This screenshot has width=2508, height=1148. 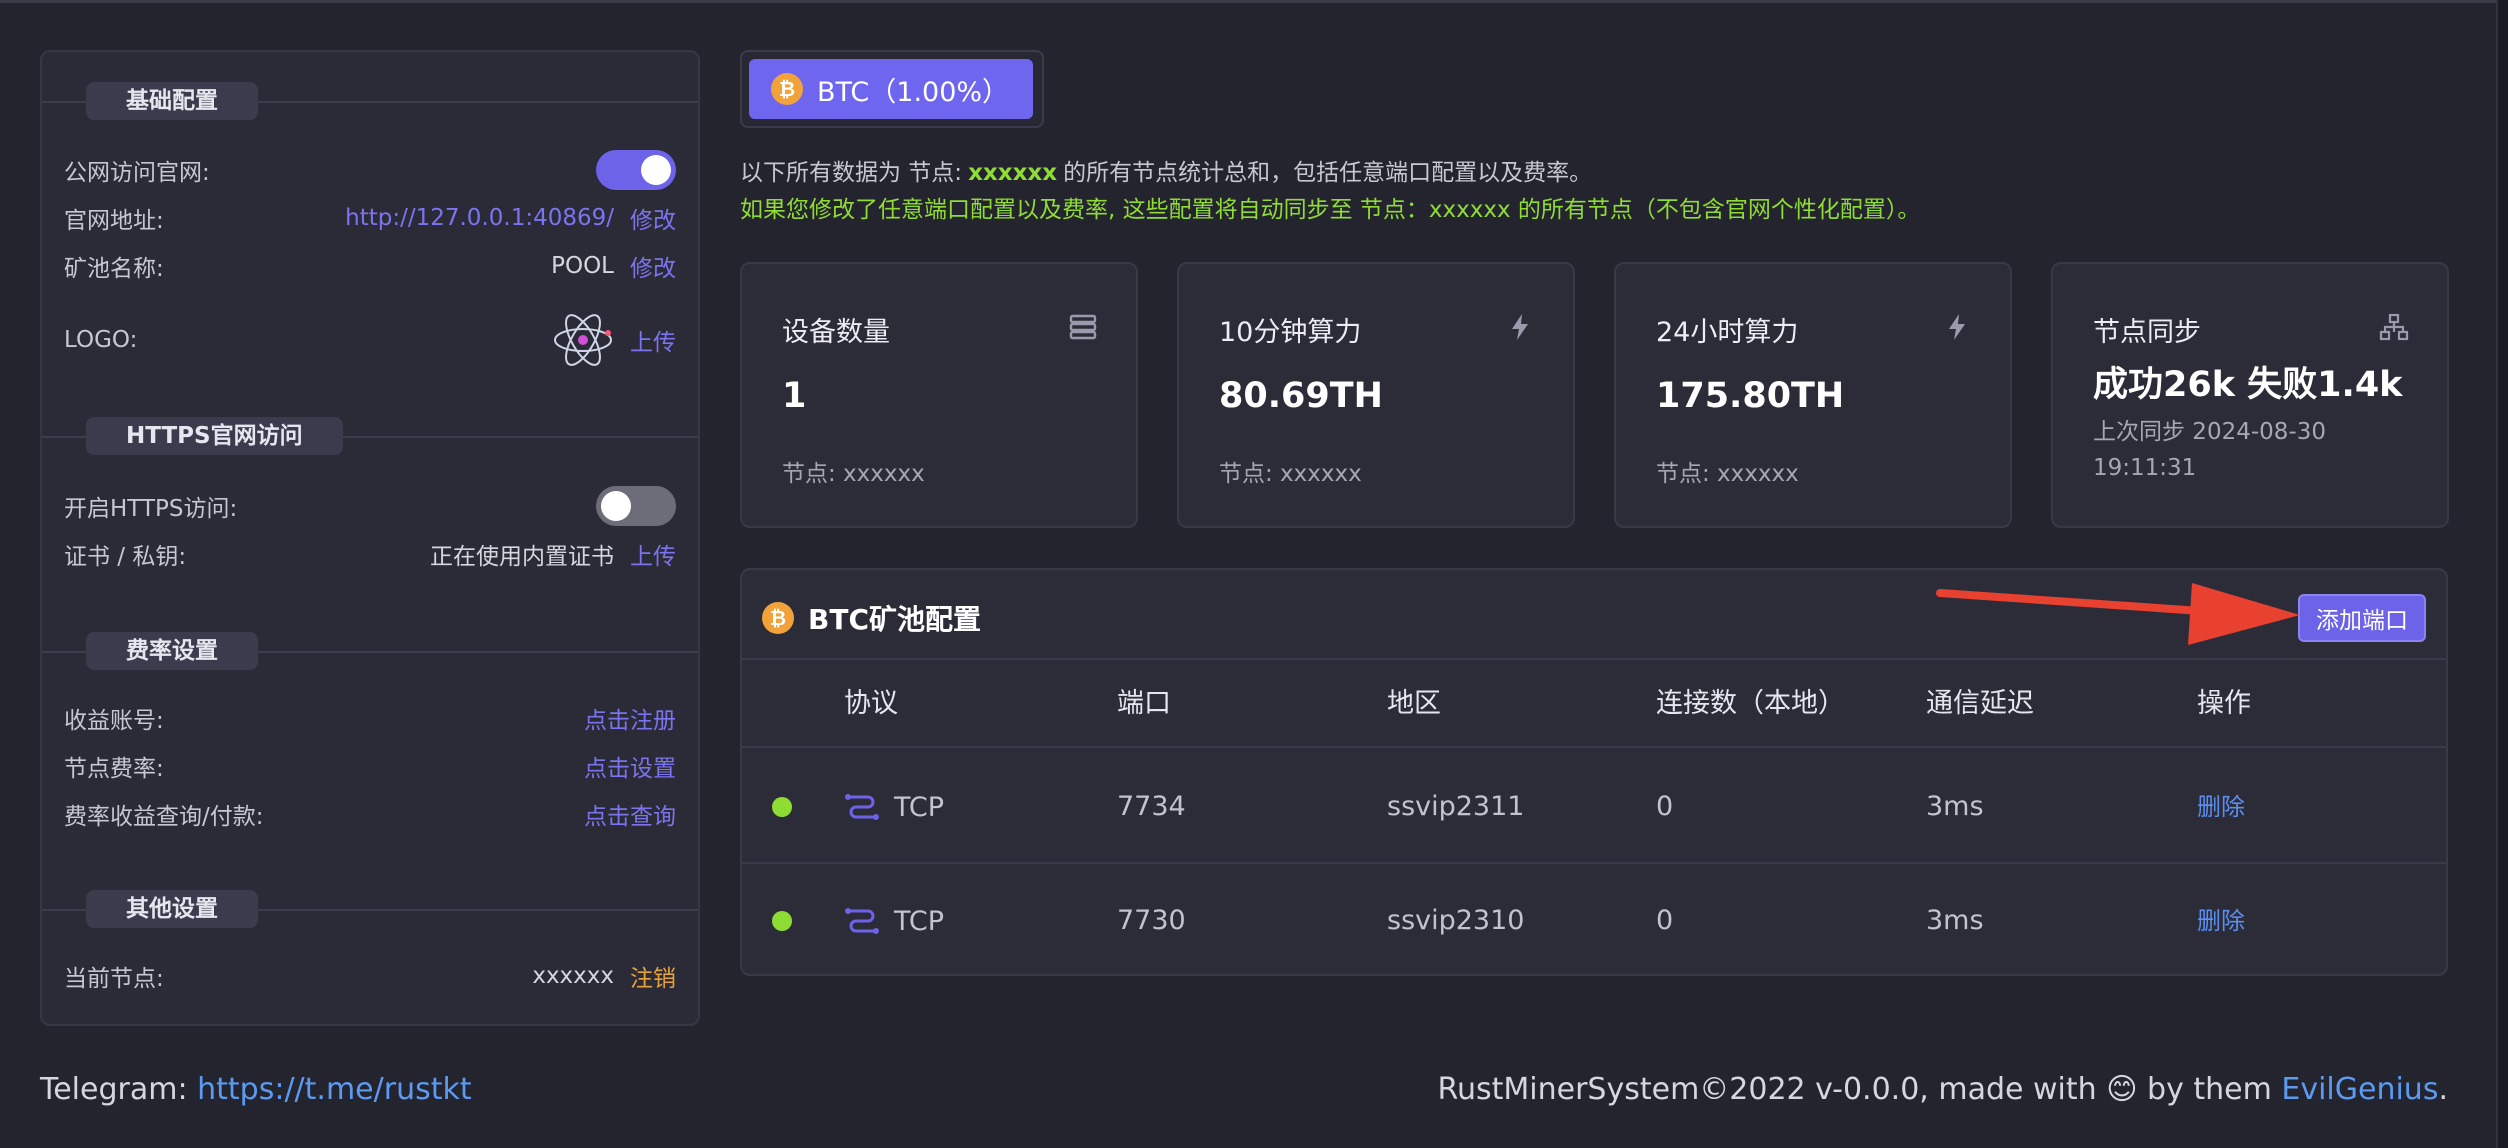 What do you see at coordinates (370, 170) in the screenshot?
I see `public-access-row: 公网访问官网:` at bounding box center [370, 170].